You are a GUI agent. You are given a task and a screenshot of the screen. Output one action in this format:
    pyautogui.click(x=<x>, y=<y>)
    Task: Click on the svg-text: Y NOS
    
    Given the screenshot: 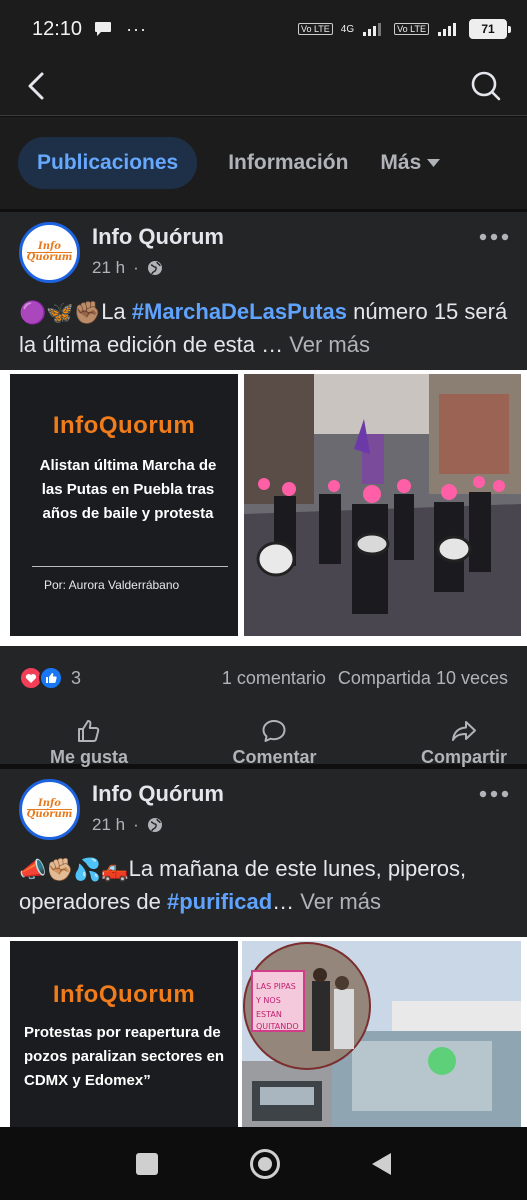 What is the action you would take?
    pyautogui.click(x=268, y=1000)
    